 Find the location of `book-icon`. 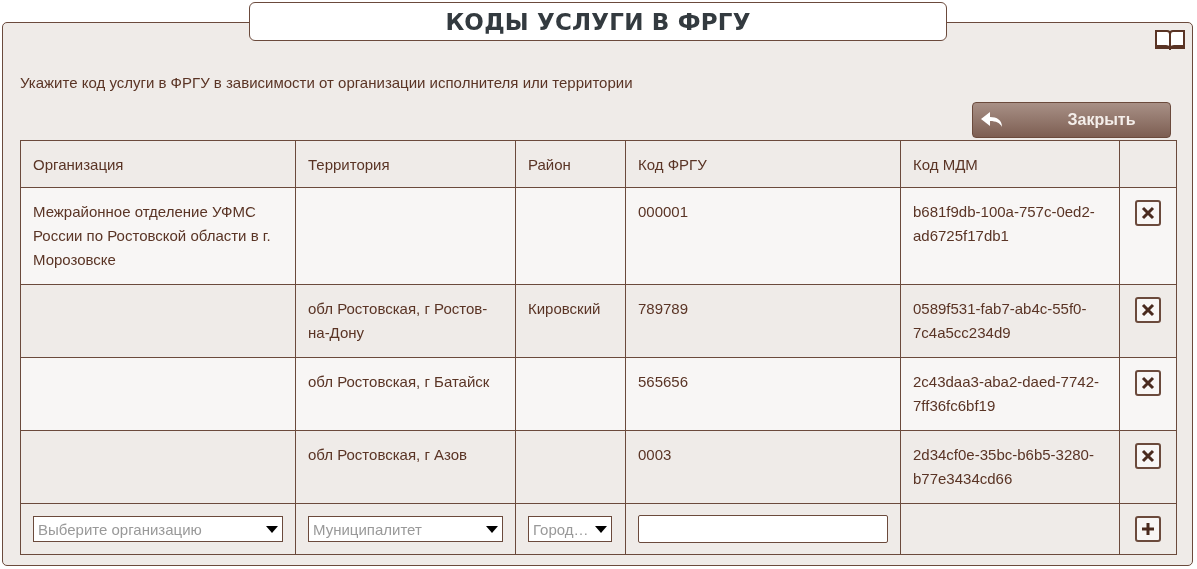

book-icon is located at coordinates (1170, 39).